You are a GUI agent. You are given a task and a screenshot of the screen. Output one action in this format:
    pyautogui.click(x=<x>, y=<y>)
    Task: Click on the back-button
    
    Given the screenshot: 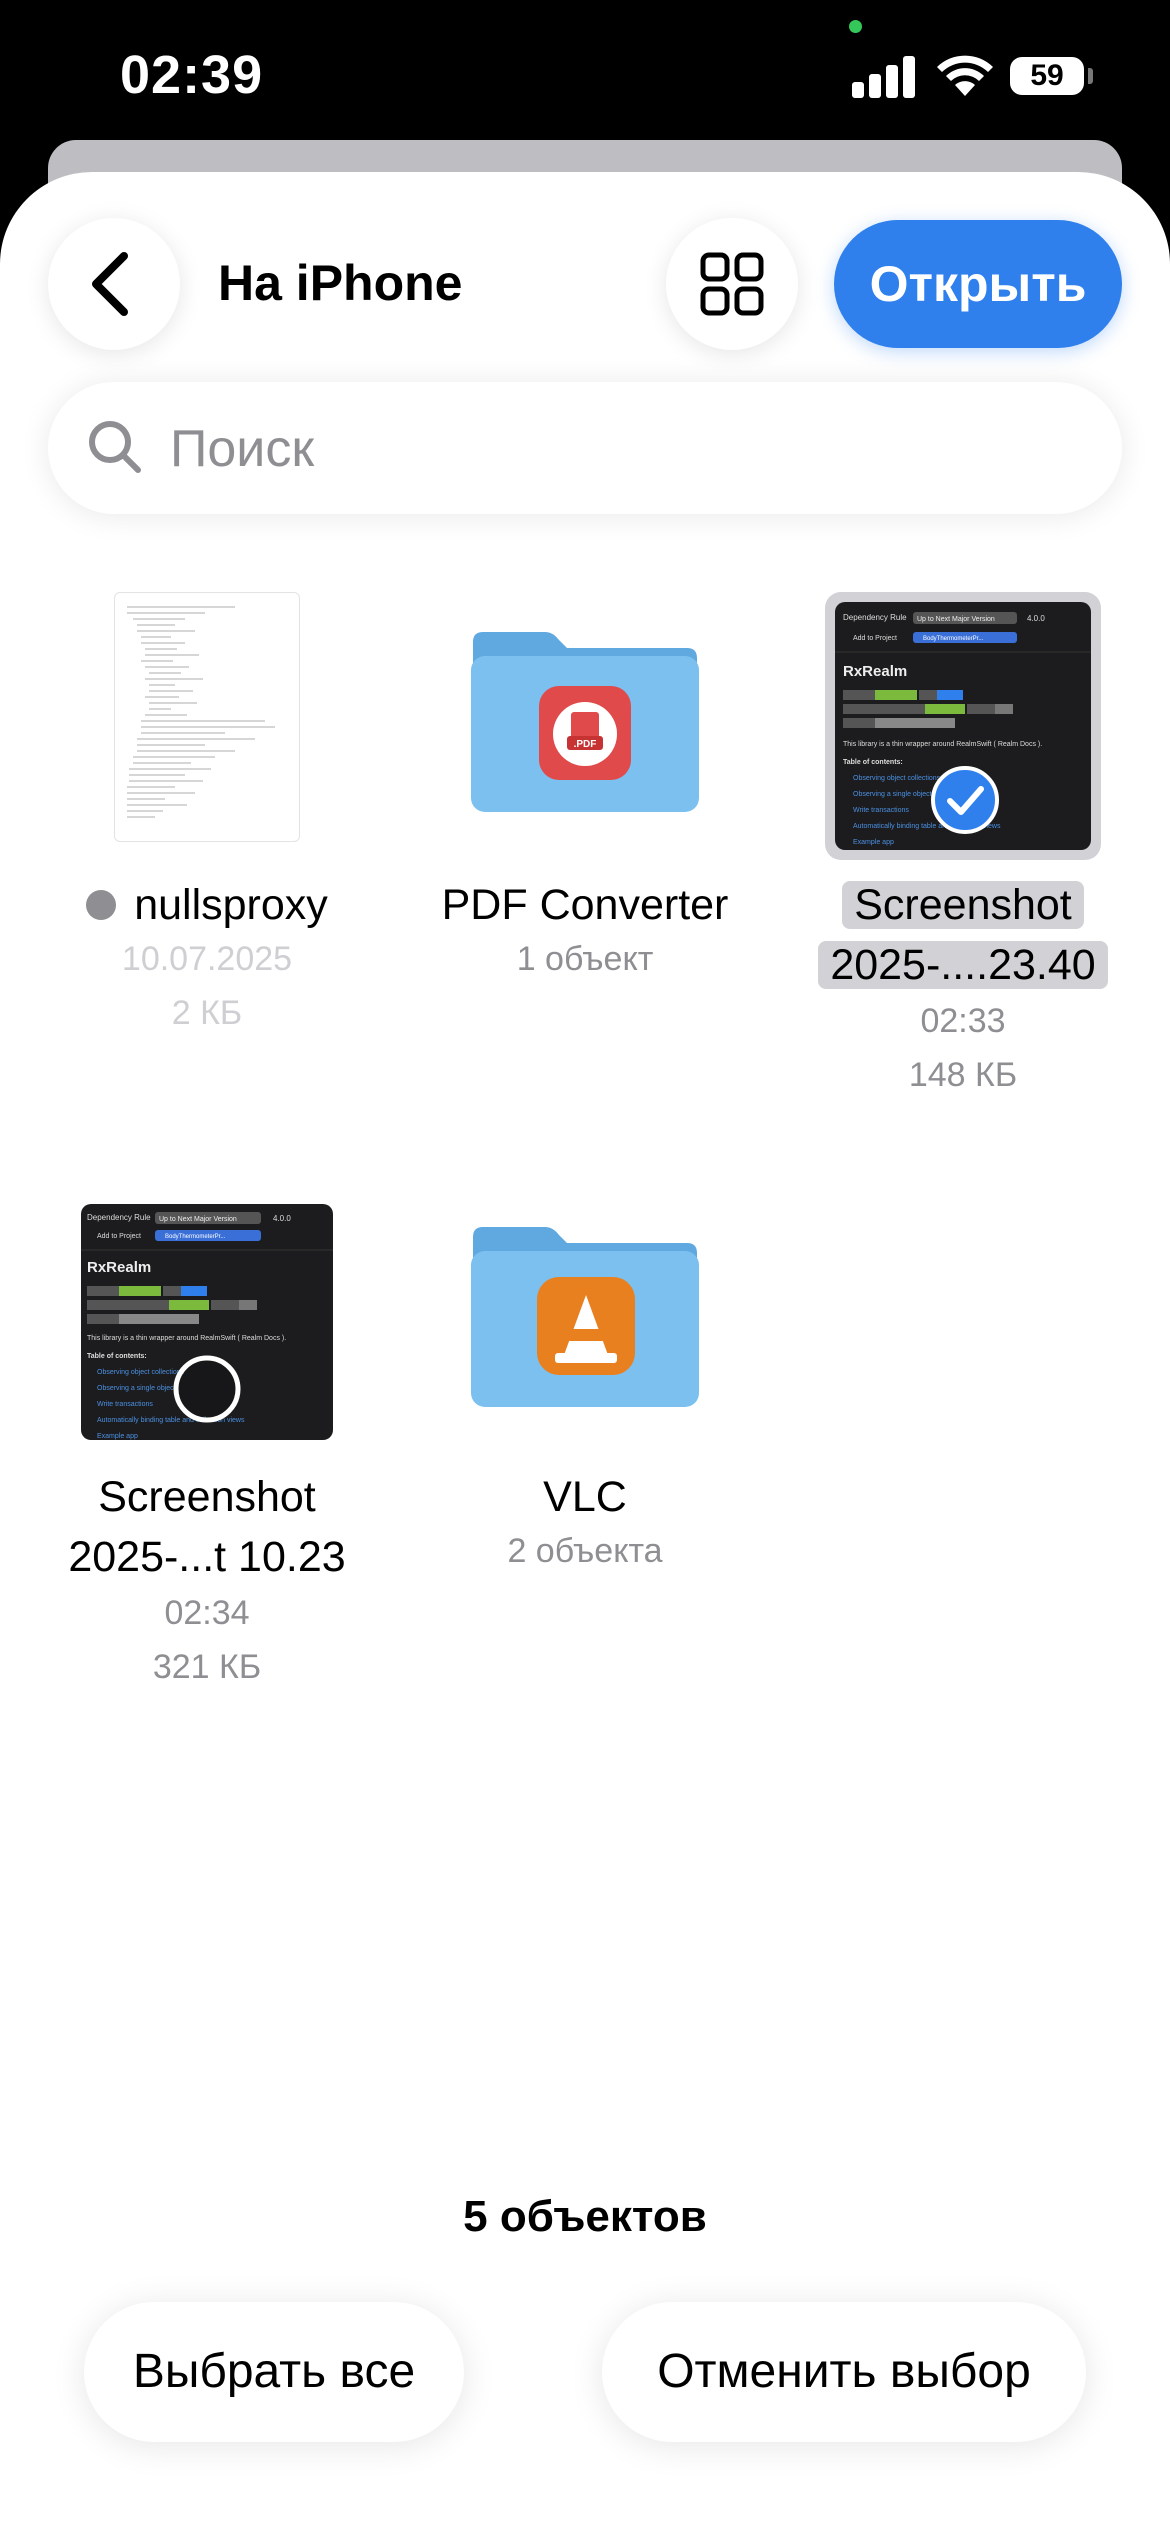 What is the action you would take?
    pyautogui.click(x=114, y=284)
    